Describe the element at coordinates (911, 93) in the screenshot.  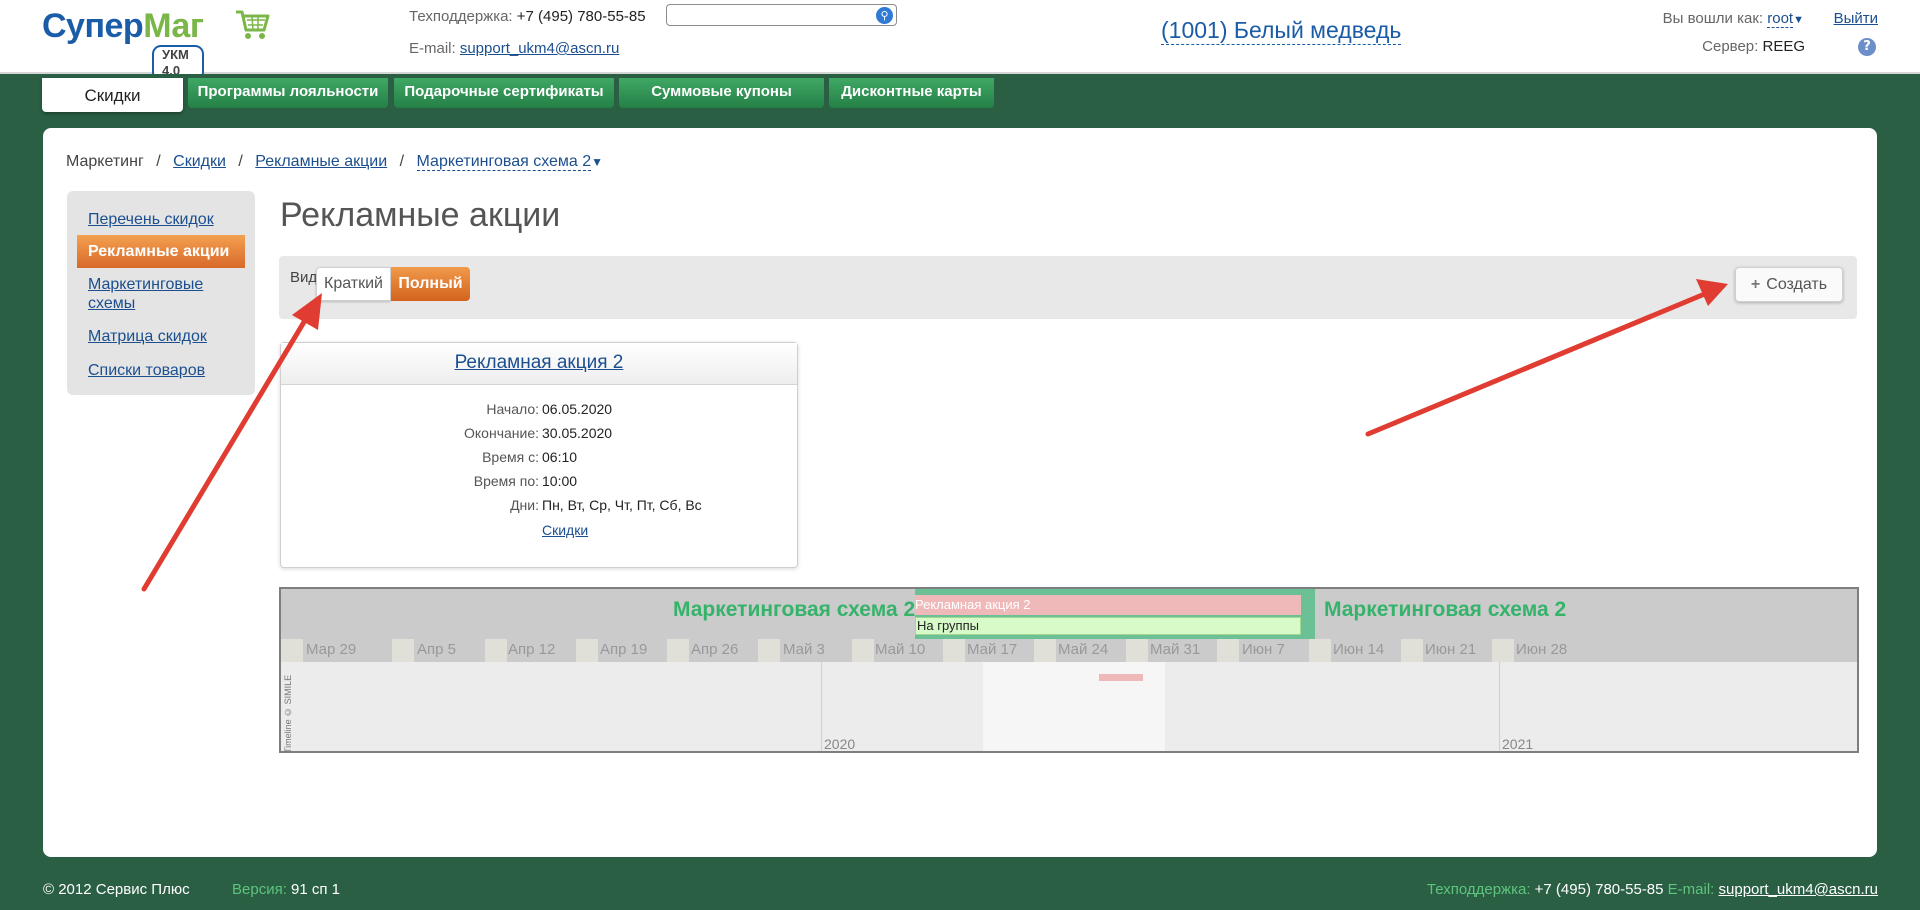
I see `tab-discount-cards: Дисконтные карты` at that location.